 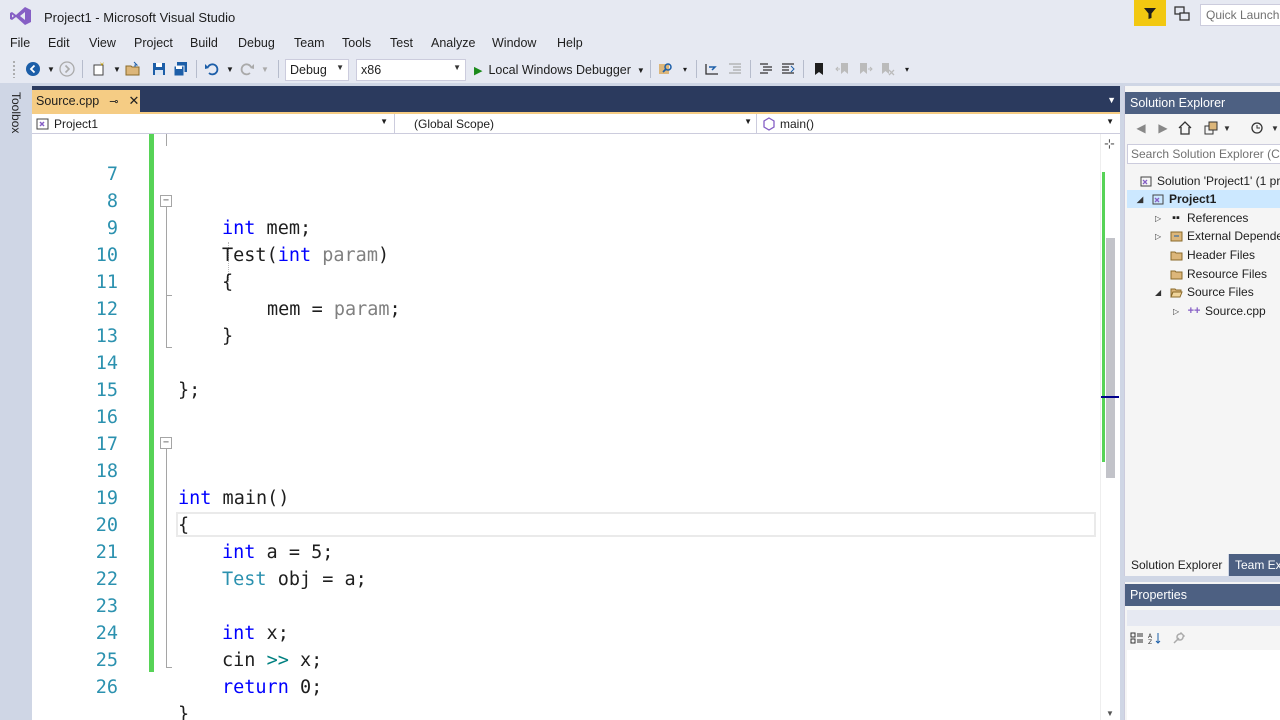 I want to click on feedback-icon, so click(x=1182, y=14).